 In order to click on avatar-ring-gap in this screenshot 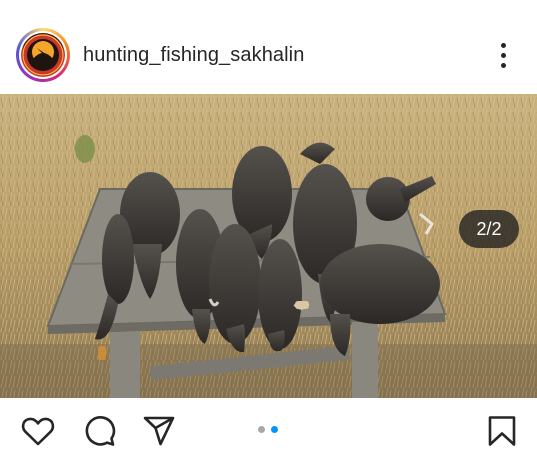, I will do `click(43, 55)`.